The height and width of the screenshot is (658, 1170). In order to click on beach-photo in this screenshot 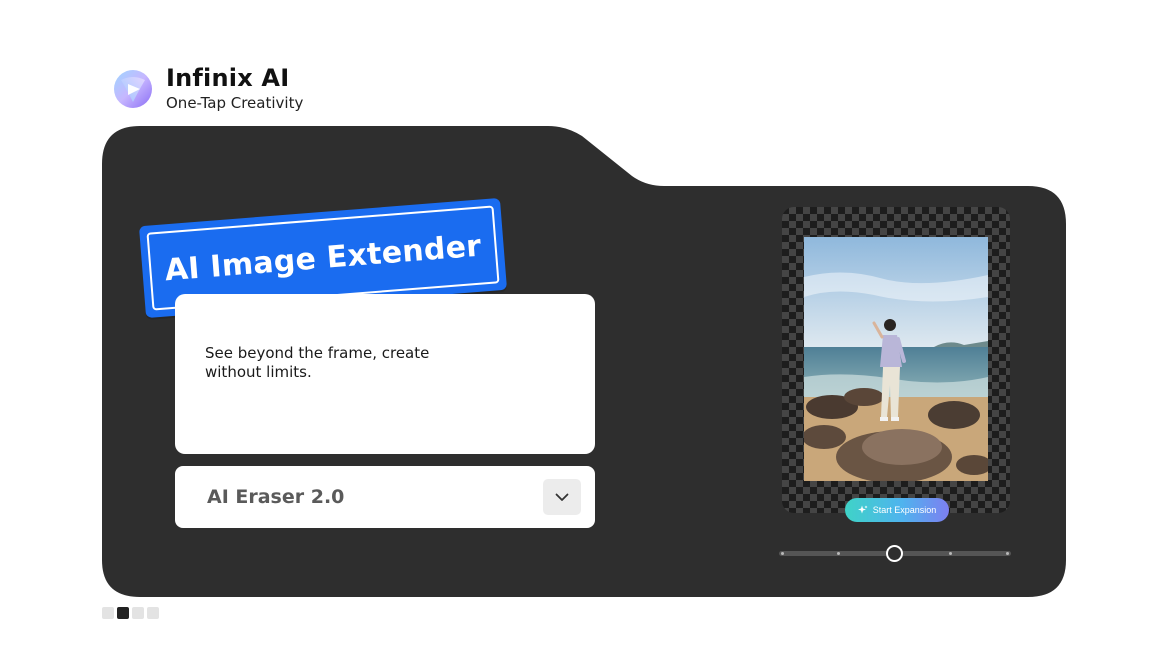, I will do `click(896, 359)`.